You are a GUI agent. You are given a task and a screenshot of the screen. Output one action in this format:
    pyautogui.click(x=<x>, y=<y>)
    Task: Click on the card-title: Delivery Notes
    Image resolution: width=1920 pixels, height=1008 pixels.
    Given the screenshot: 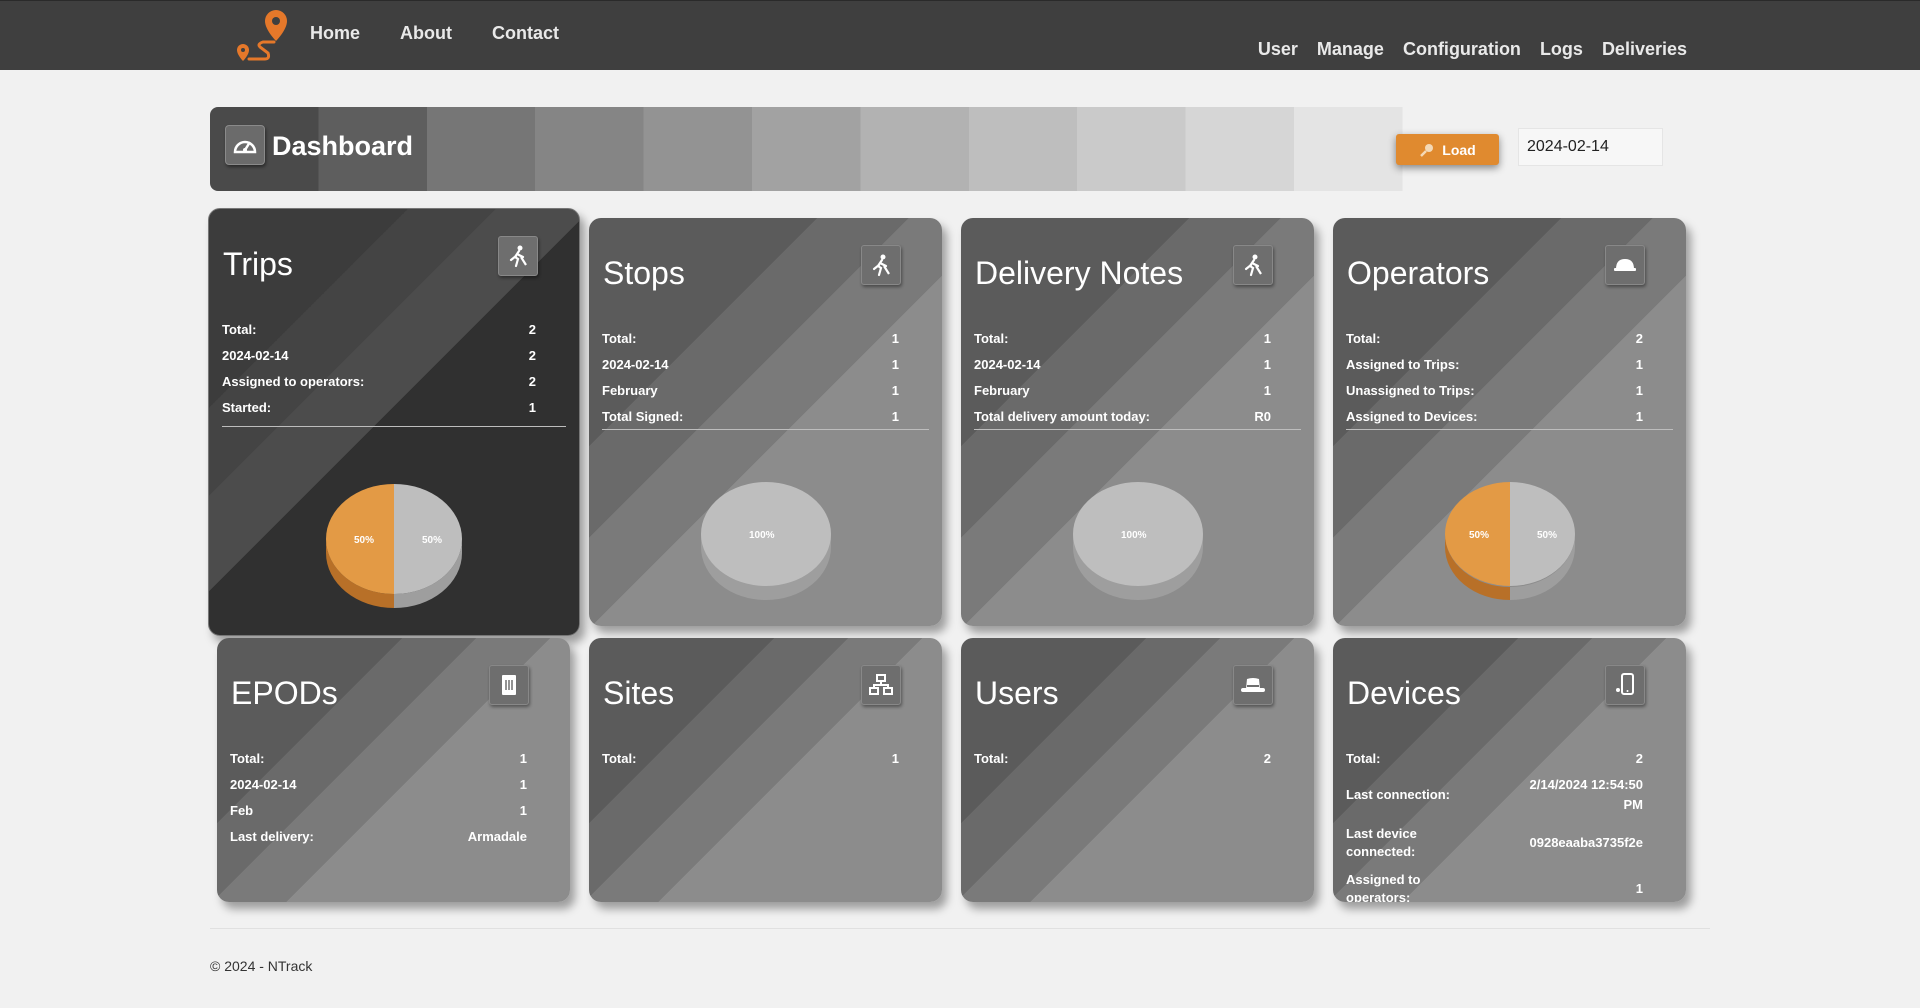 What is the action you would take?
    pyautogui.click(x=1079, y=273)
    